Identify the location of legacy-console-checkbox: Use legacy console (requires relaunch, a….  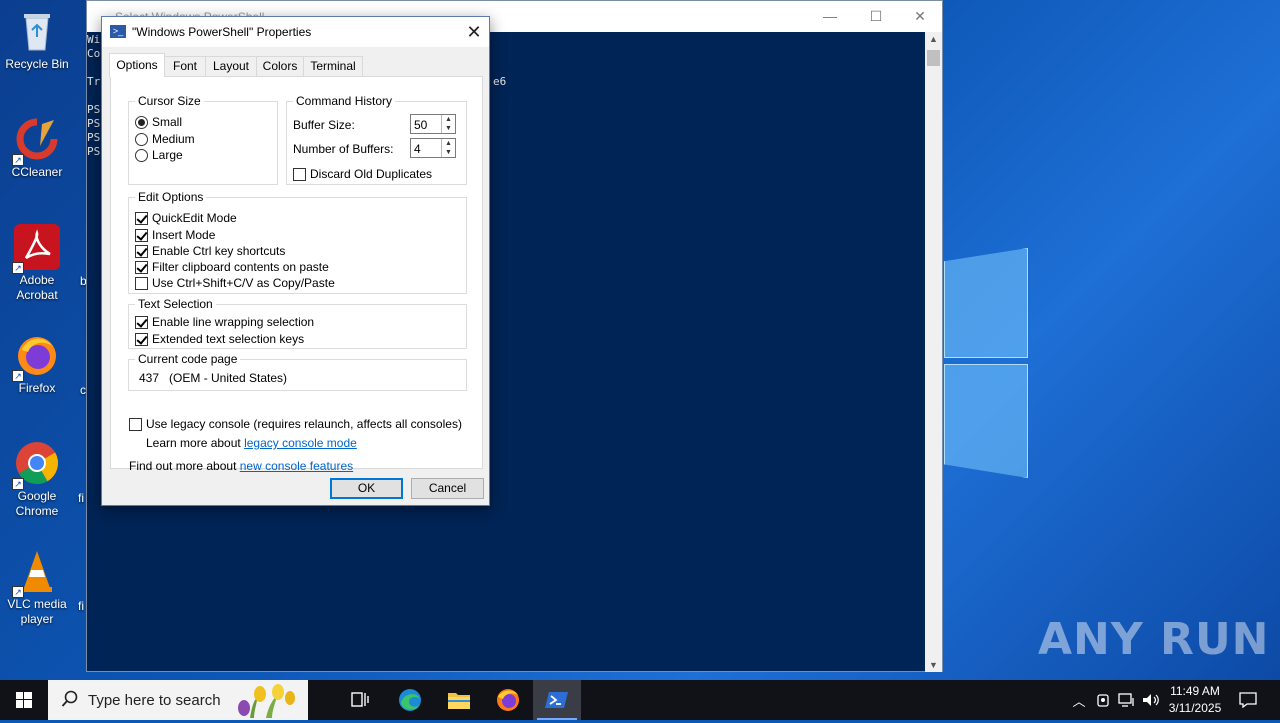
(295, 424).